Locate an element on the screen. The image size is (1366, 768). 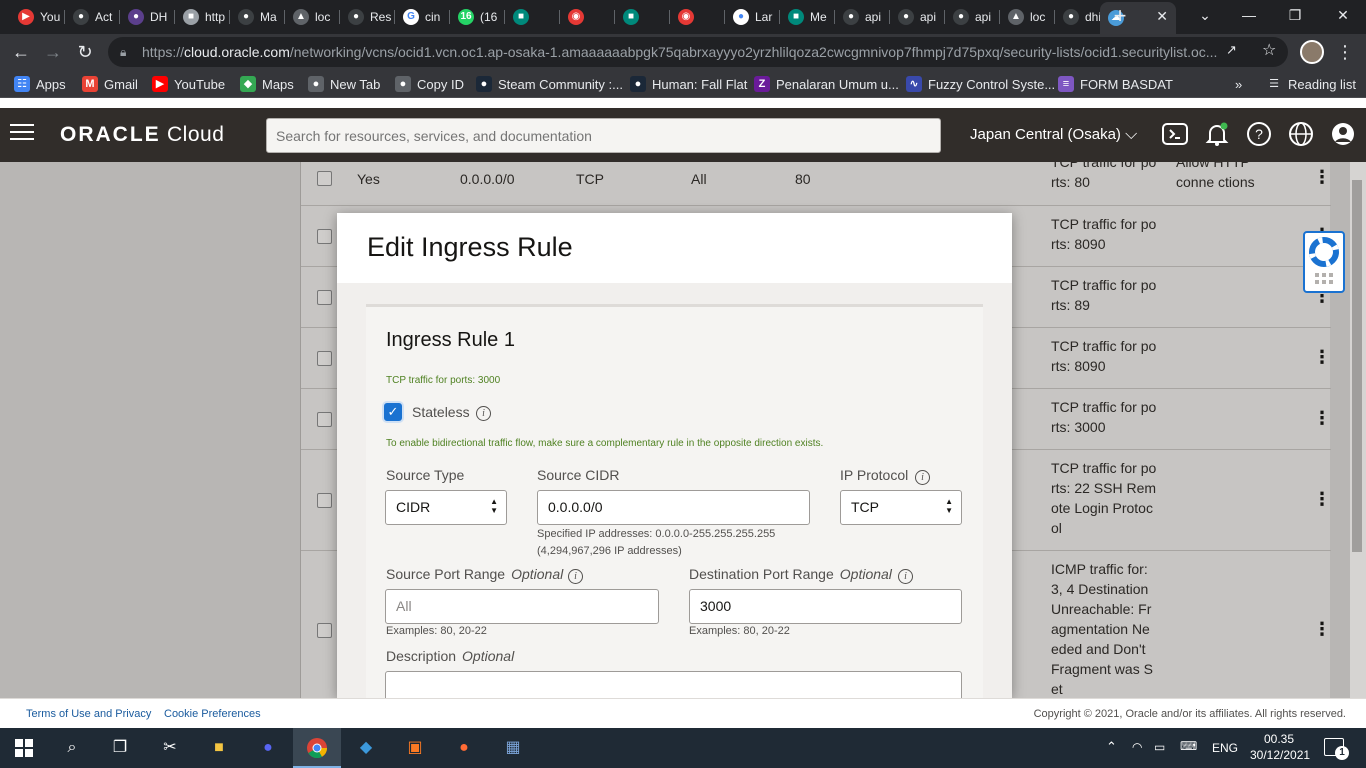
restore-button: ❐ is located at coordinates (1295, 17).